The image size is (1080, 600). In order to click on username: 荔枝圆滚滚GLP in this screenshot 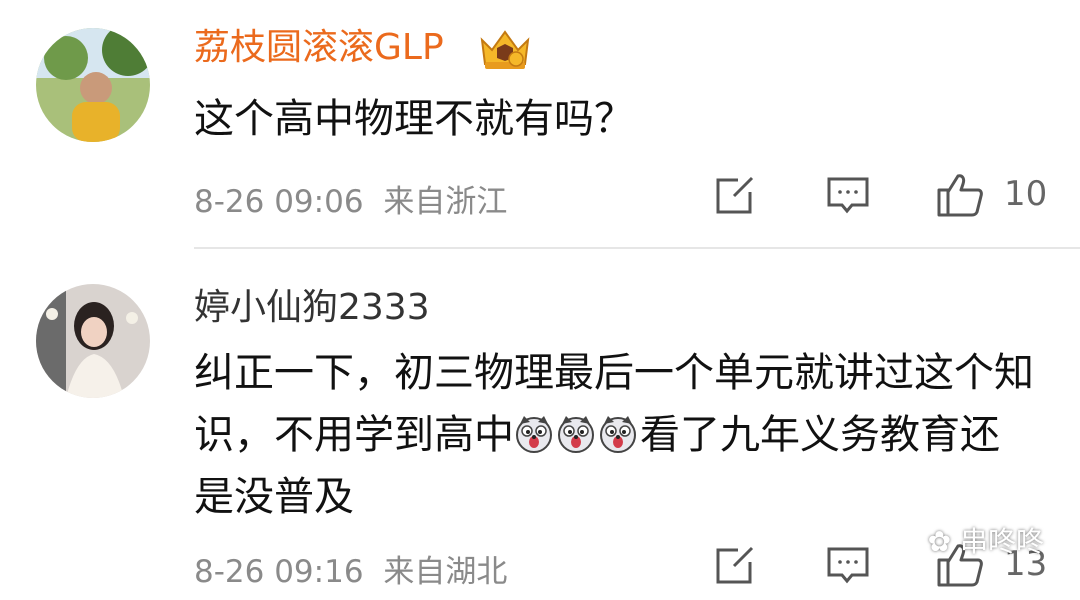, I will do `click(319, 48)`.